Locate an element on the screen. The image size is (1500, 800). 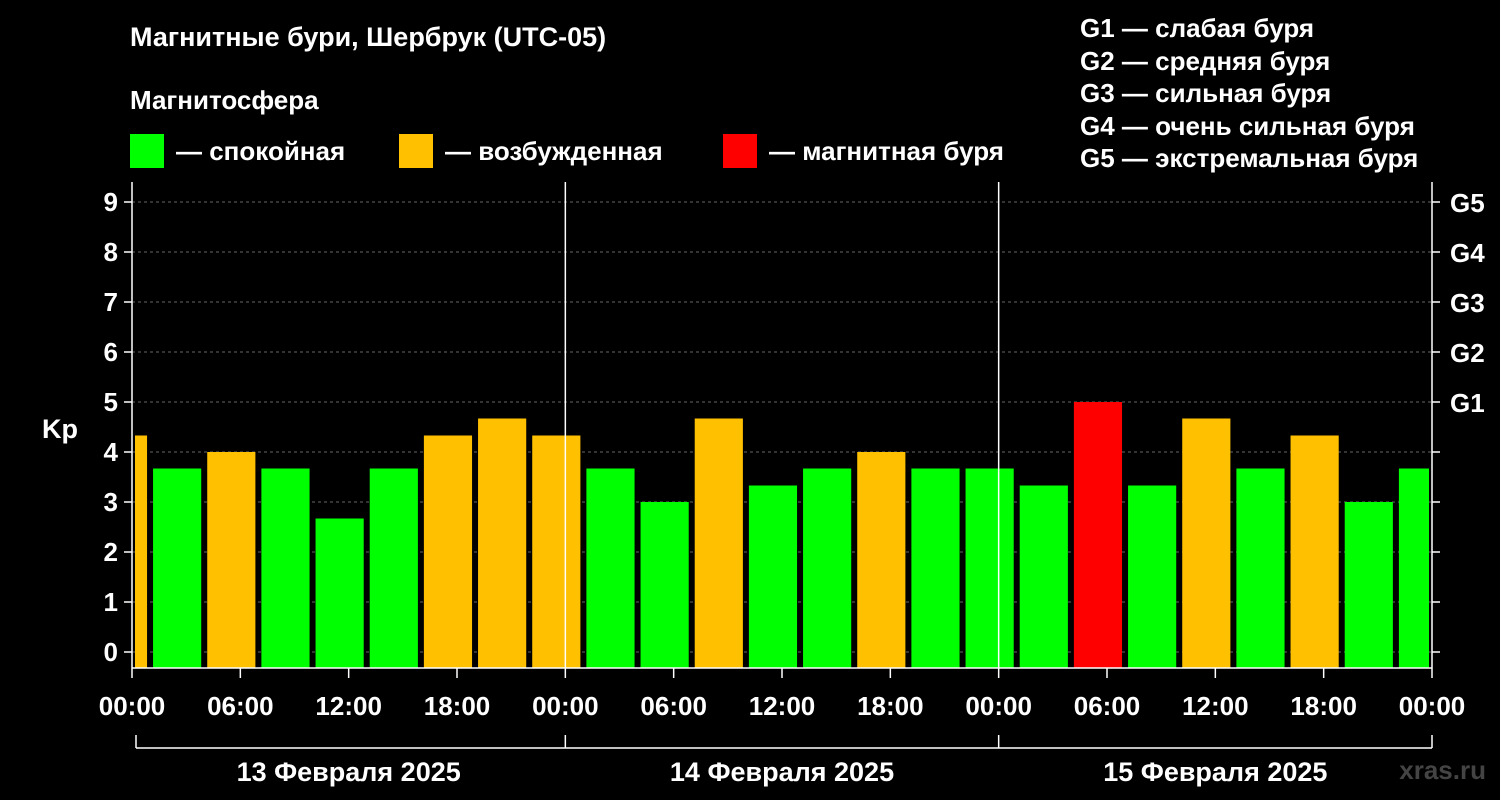
y-tick-label: 5 is located at coordinates (111, 402).